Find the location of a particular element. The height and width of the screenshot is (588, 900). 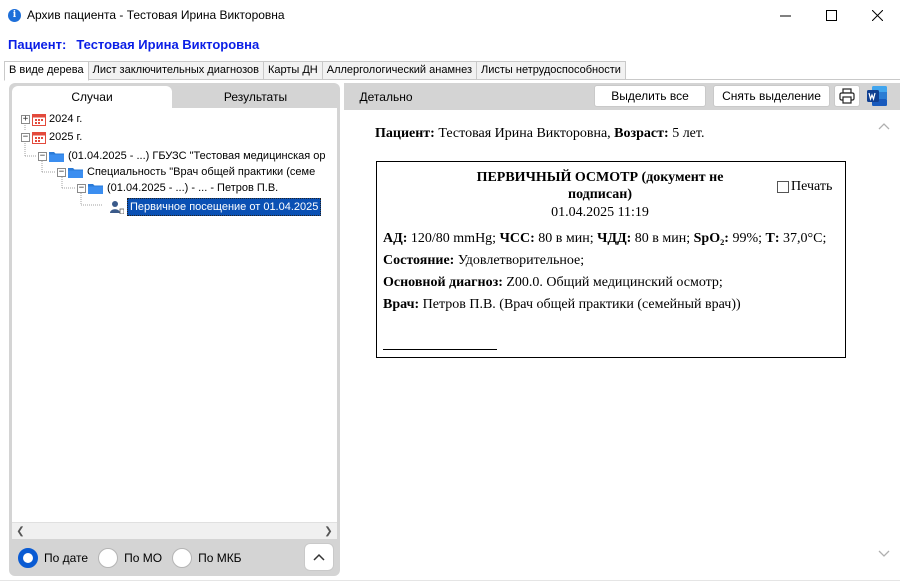

tree-horizontal-scrollbar: ❮ ❯ is located at coordinates (174, 530).